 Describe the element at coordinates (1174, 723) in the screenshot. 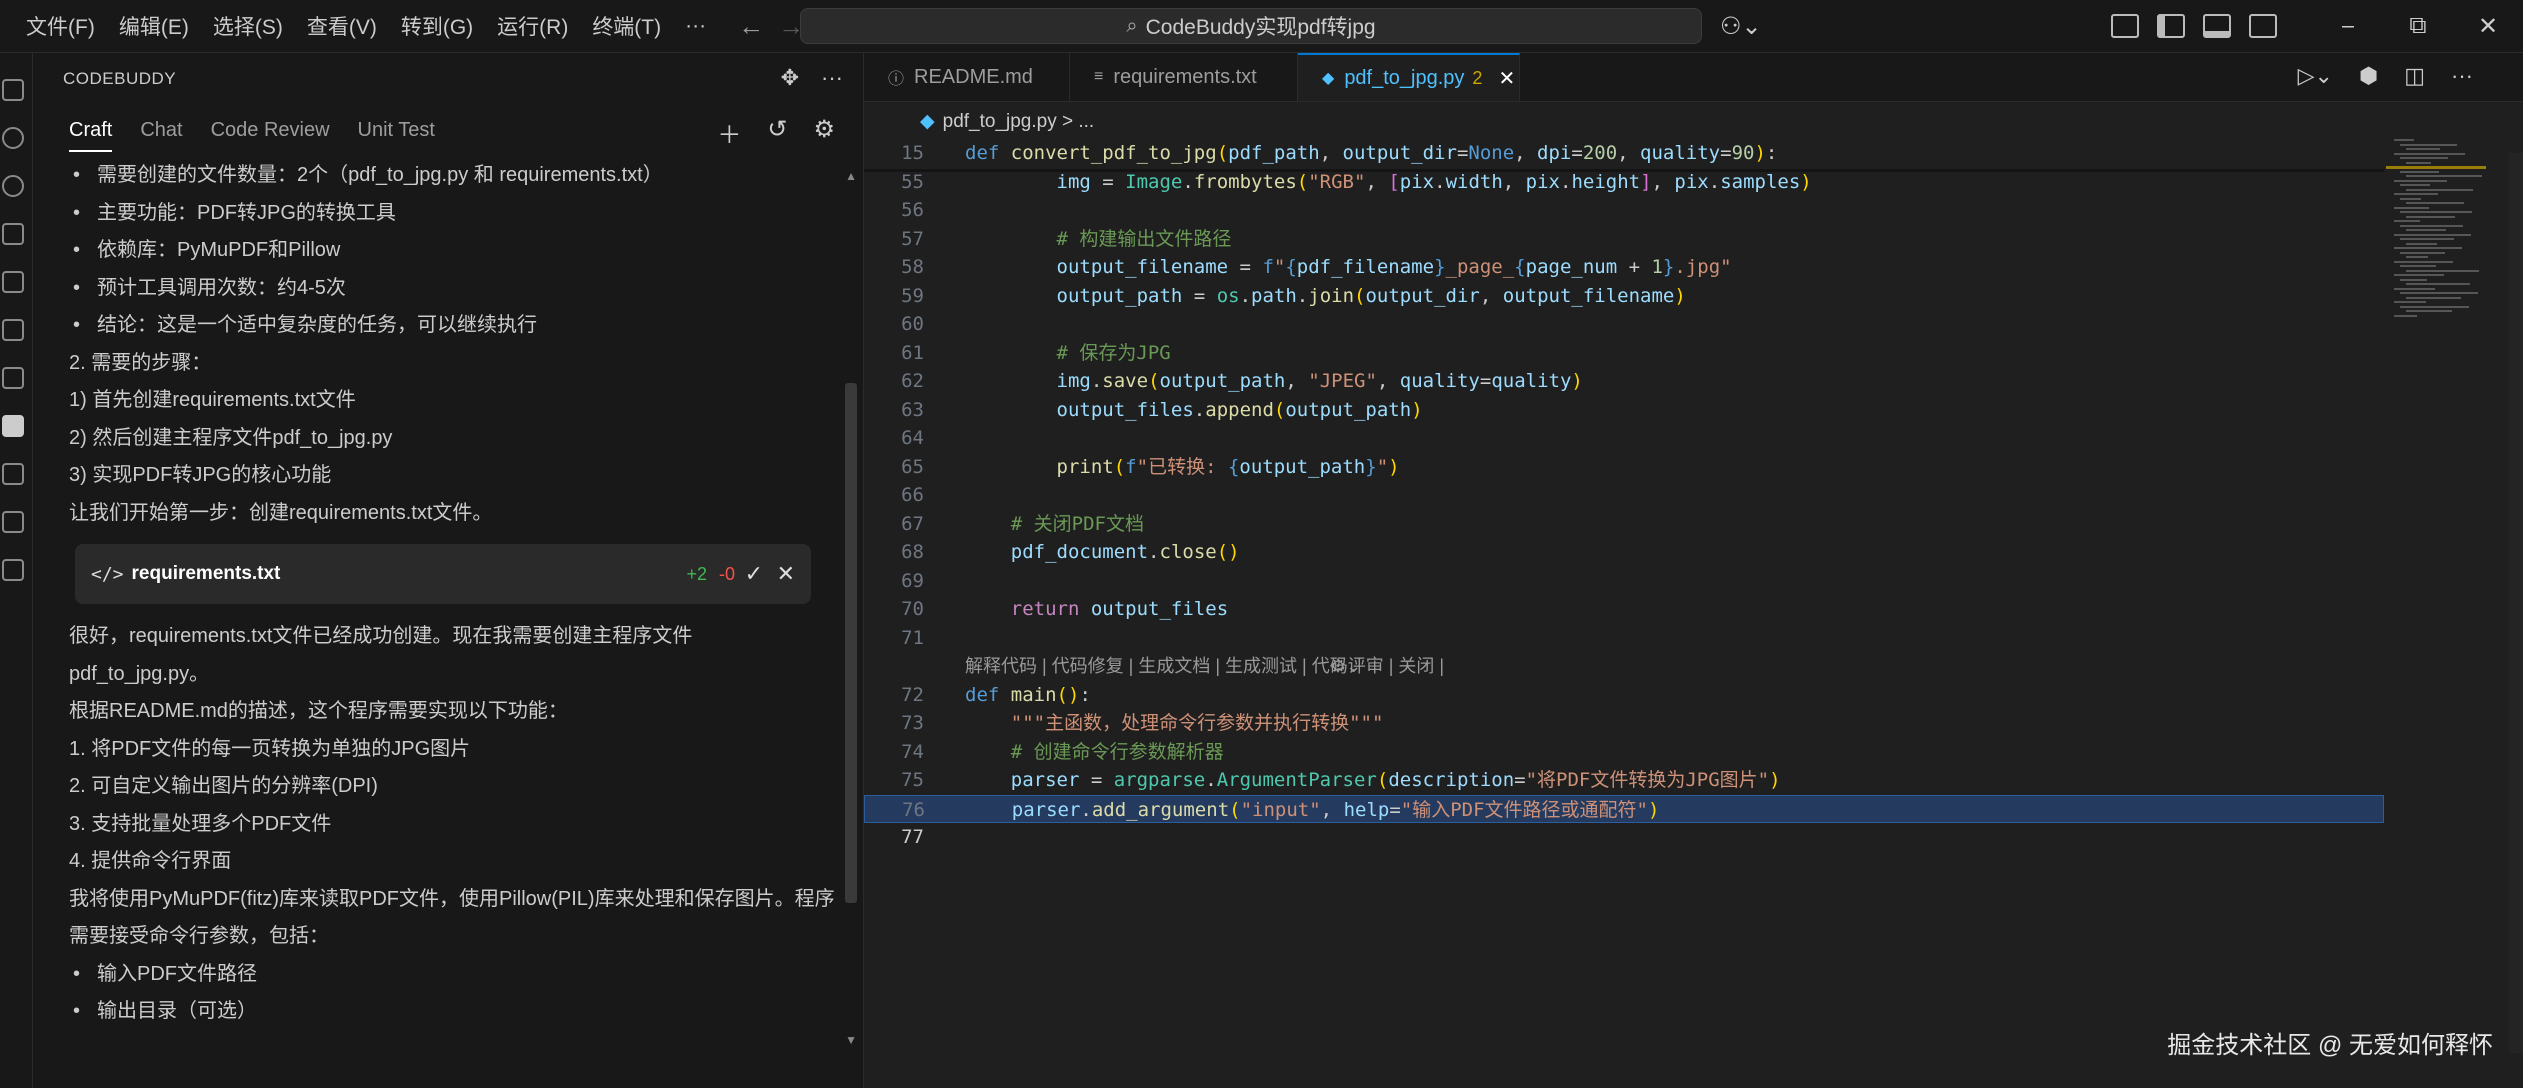

I see `code-text: """主函数，处理命令行参数并执行转换"""` at that location.